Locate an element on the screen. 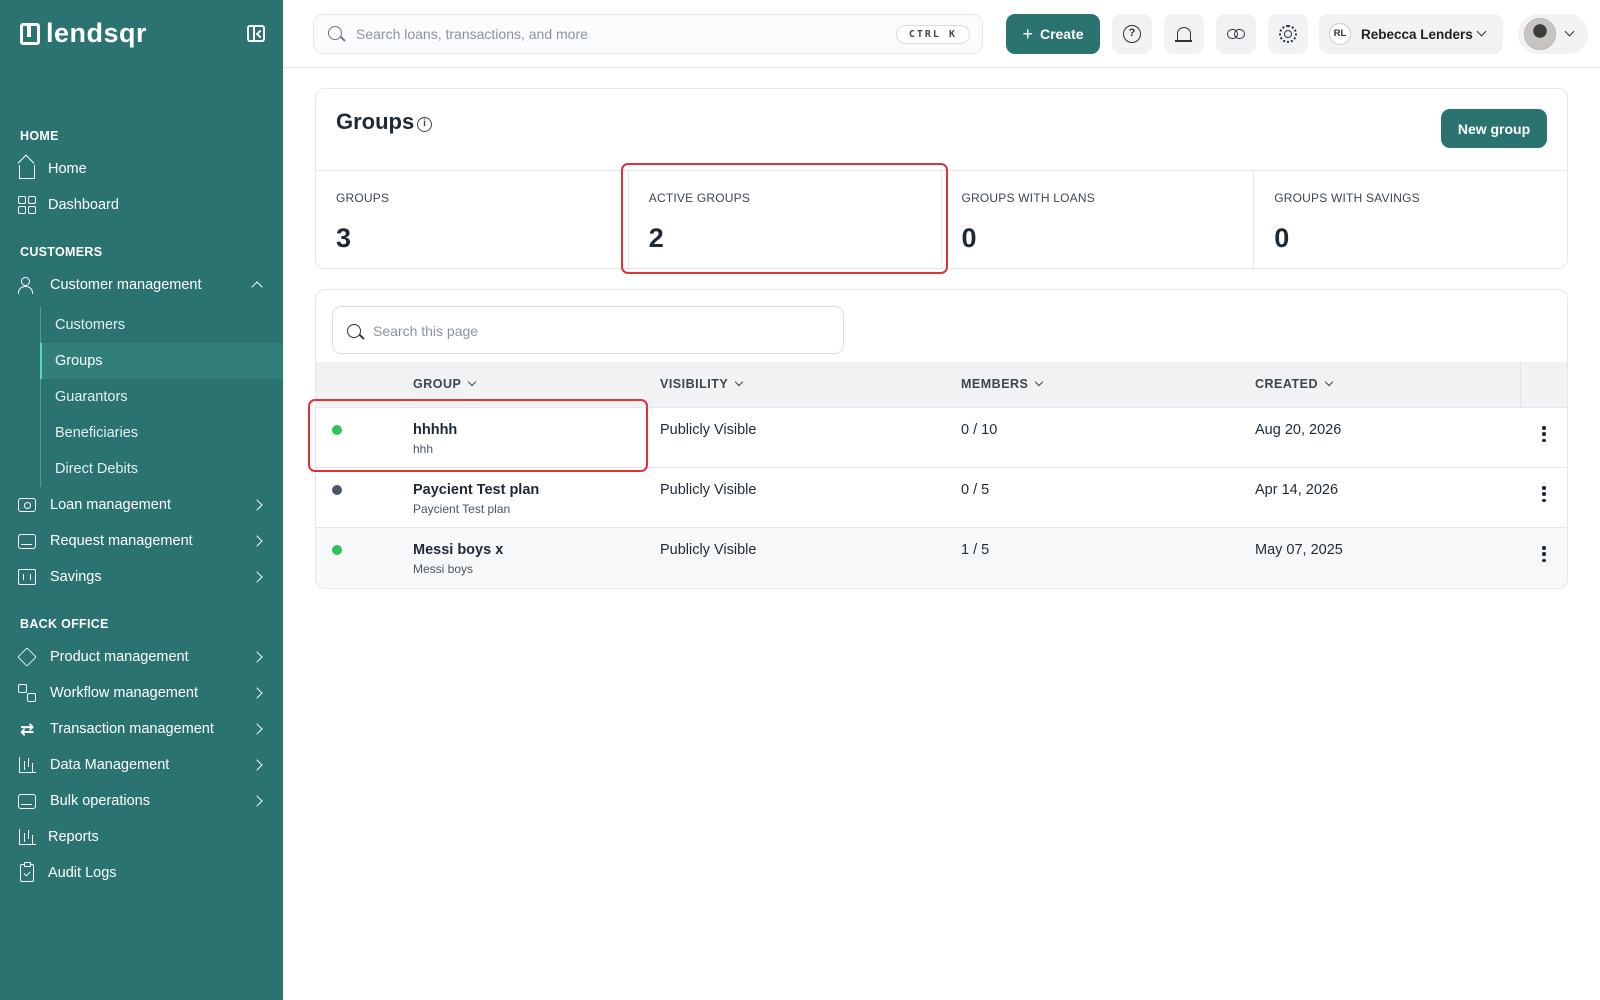 Image resolution: width=1600 pixels, height=1000 pixels. group-description: Messi boys is located at coordinates (443, 569).